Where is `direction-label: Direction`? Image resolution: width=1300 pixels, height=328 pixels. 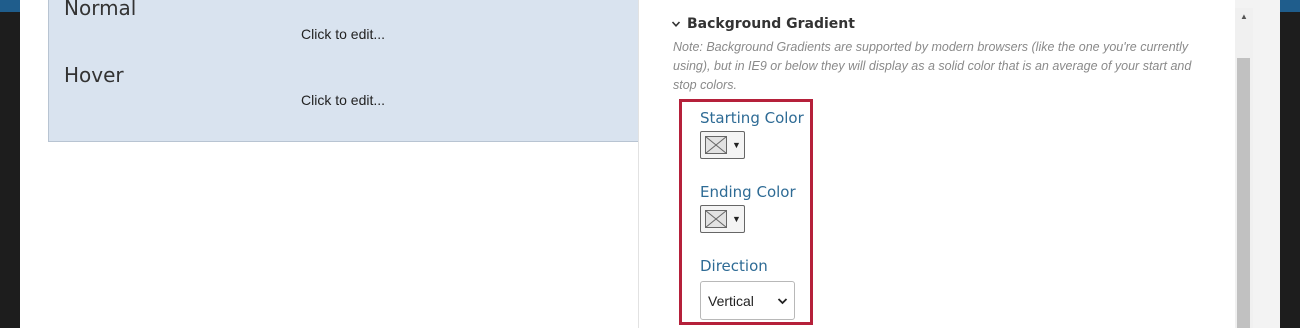 direction-label: Direction is located at coordinates (734, 266).